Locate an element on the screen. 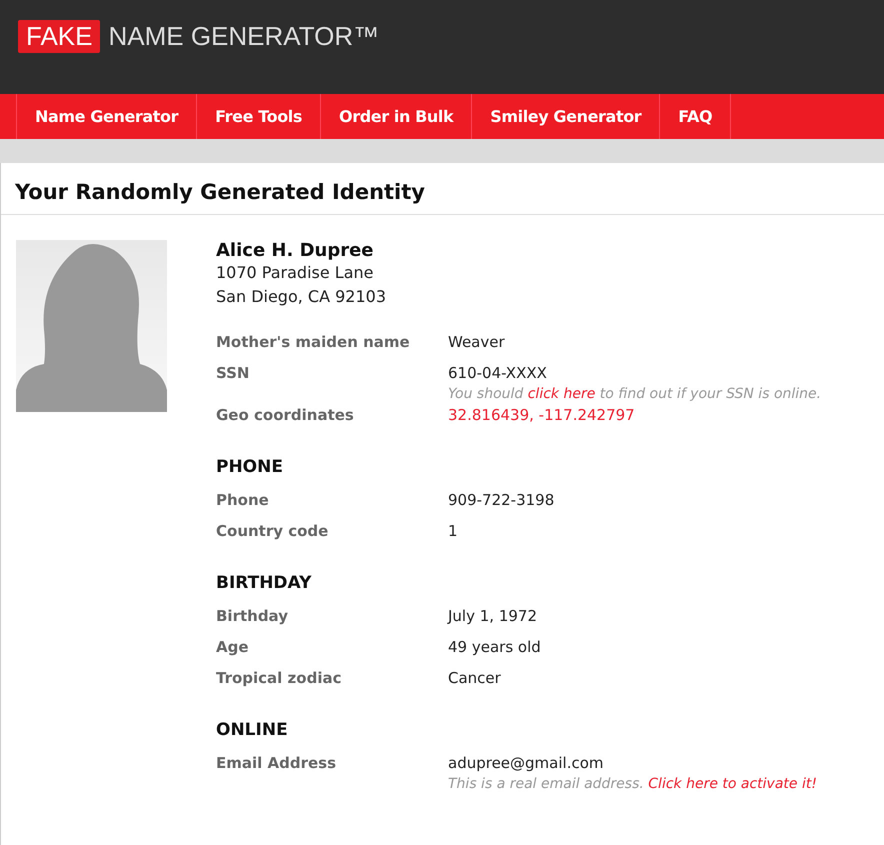 The width and height of the screenshot is (884, 845). field-value: July 1, 1972 is located at coordinates (492, 616).